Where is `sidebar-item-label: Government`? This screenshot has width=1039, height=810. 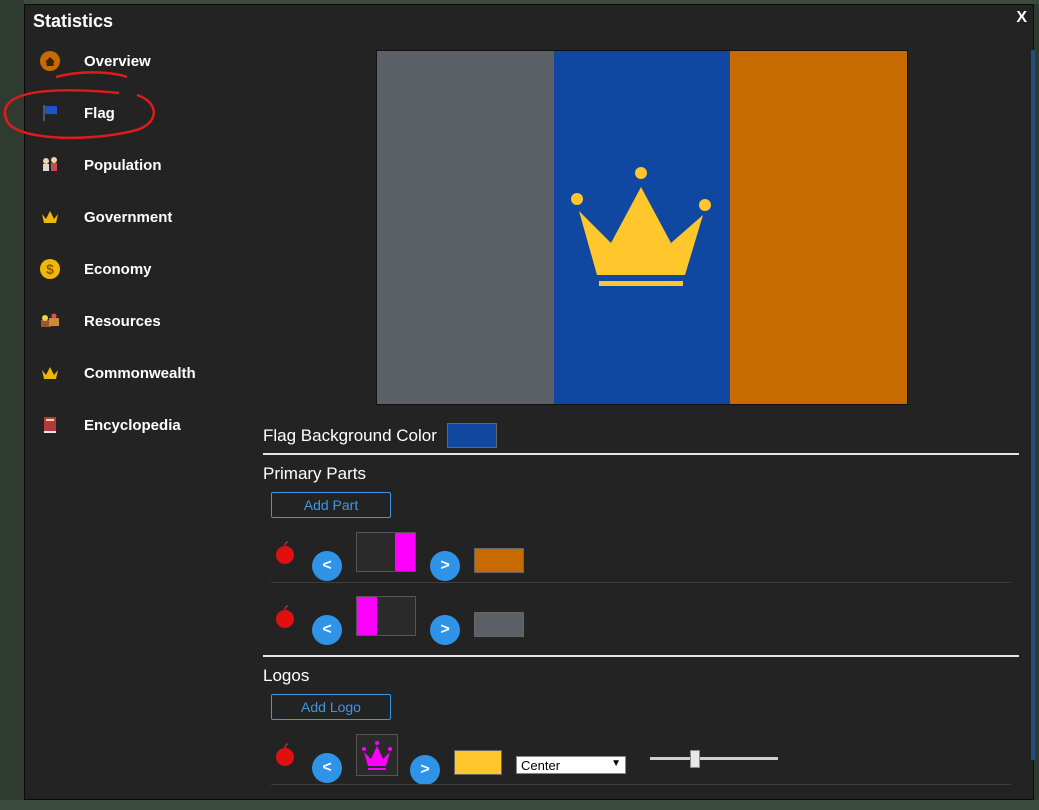 sidebar-item-label: Government is located at coordinates (128, 217).